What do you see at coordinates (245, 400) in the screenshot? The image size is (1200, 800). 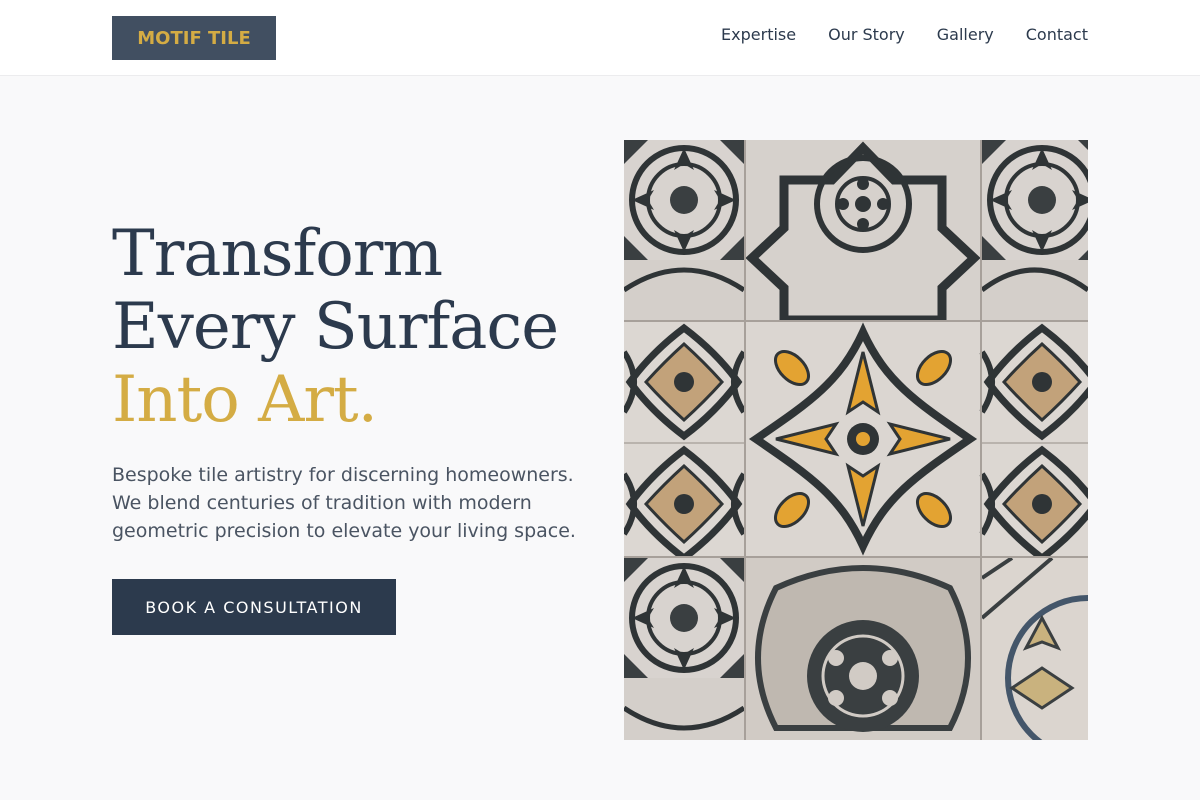 I see `headline-accent: Into Art.` at bounding box center [245, 400].